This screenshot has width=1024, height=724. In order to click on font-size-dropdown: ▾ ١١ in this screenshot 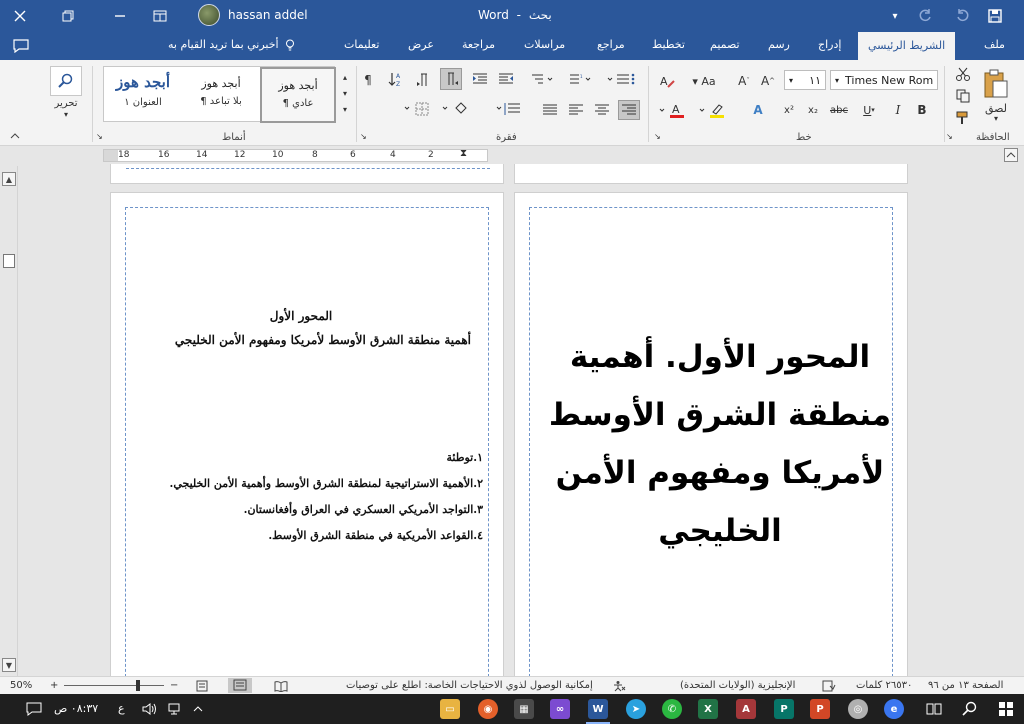, I will do `click(805, 80)`.